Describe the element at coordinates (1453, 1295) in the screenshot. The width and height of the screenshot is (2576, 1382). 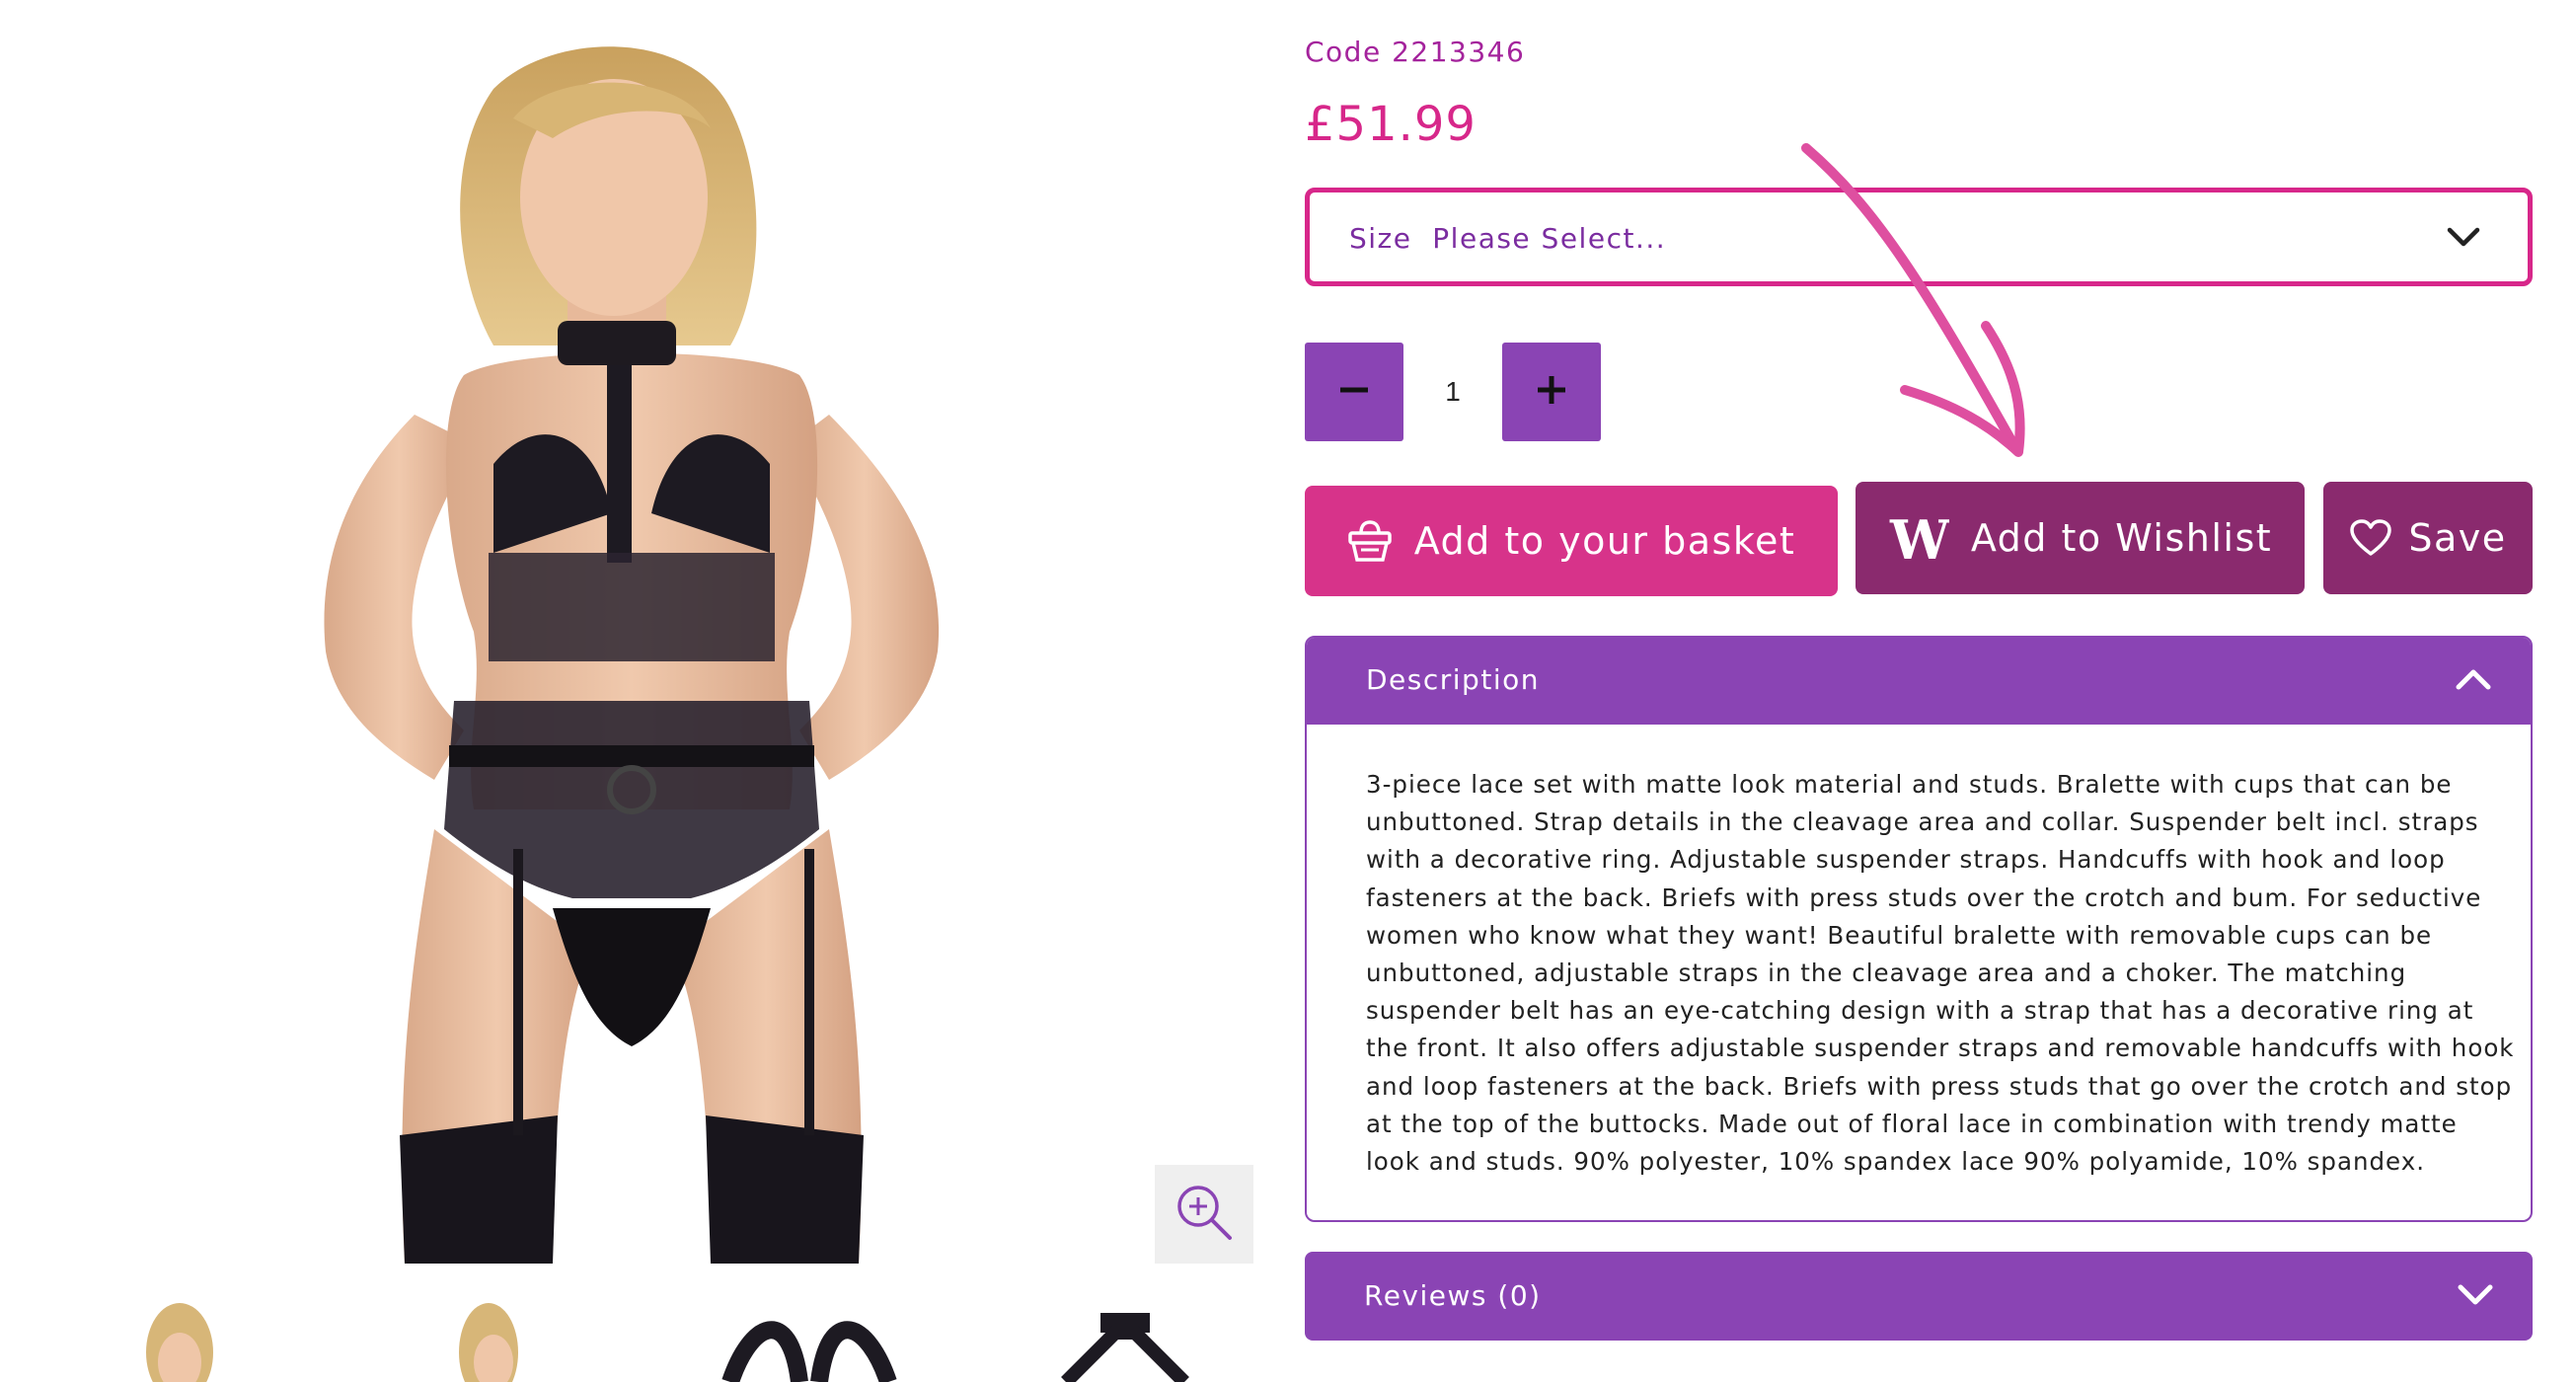
I see `reviews-title: Reviews (0)` at that location.